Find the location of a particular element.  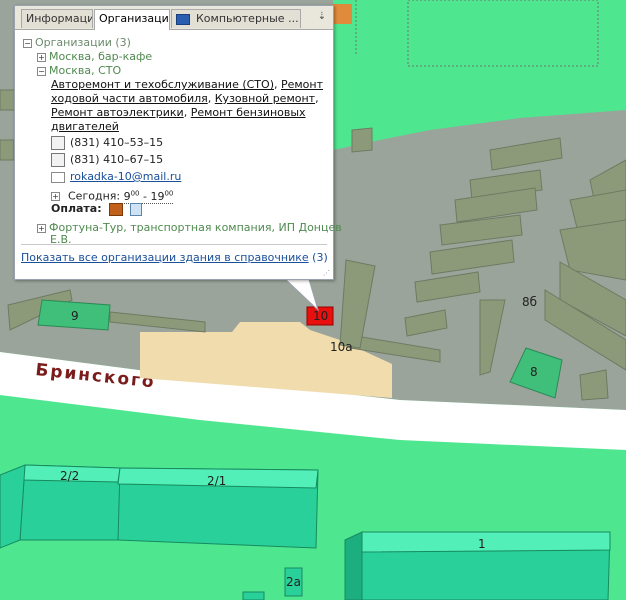

house-label-8b: 8б is located at coordinates (529, 302).